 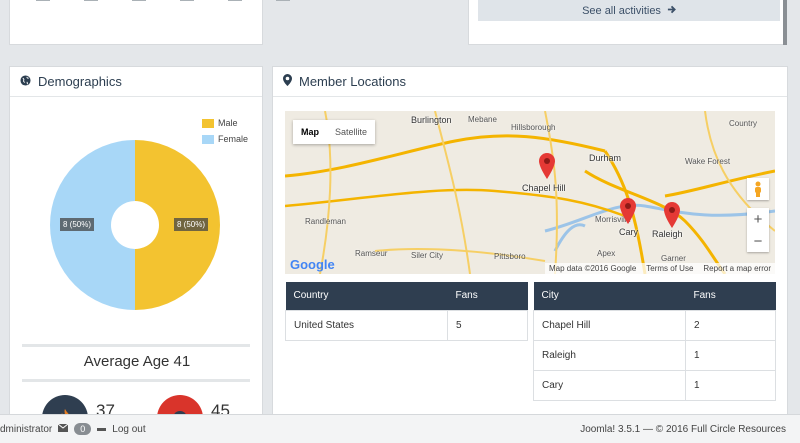 I want to click on pie-data-label-female: 8 (50%), so click(x=77, y=224).